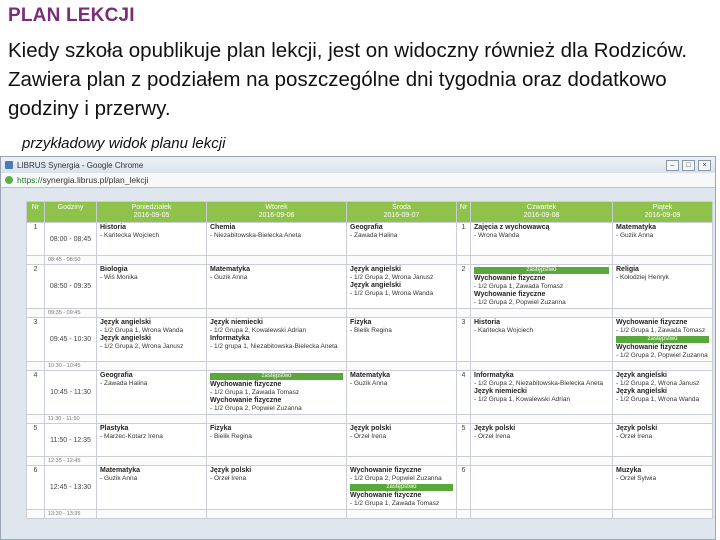 This screenshot has height=540, width=720. Describe the element at coordinates (512, 227) in the screenshot. I see `lesson-subject: Zajęcia z wychowawcą` at that location.